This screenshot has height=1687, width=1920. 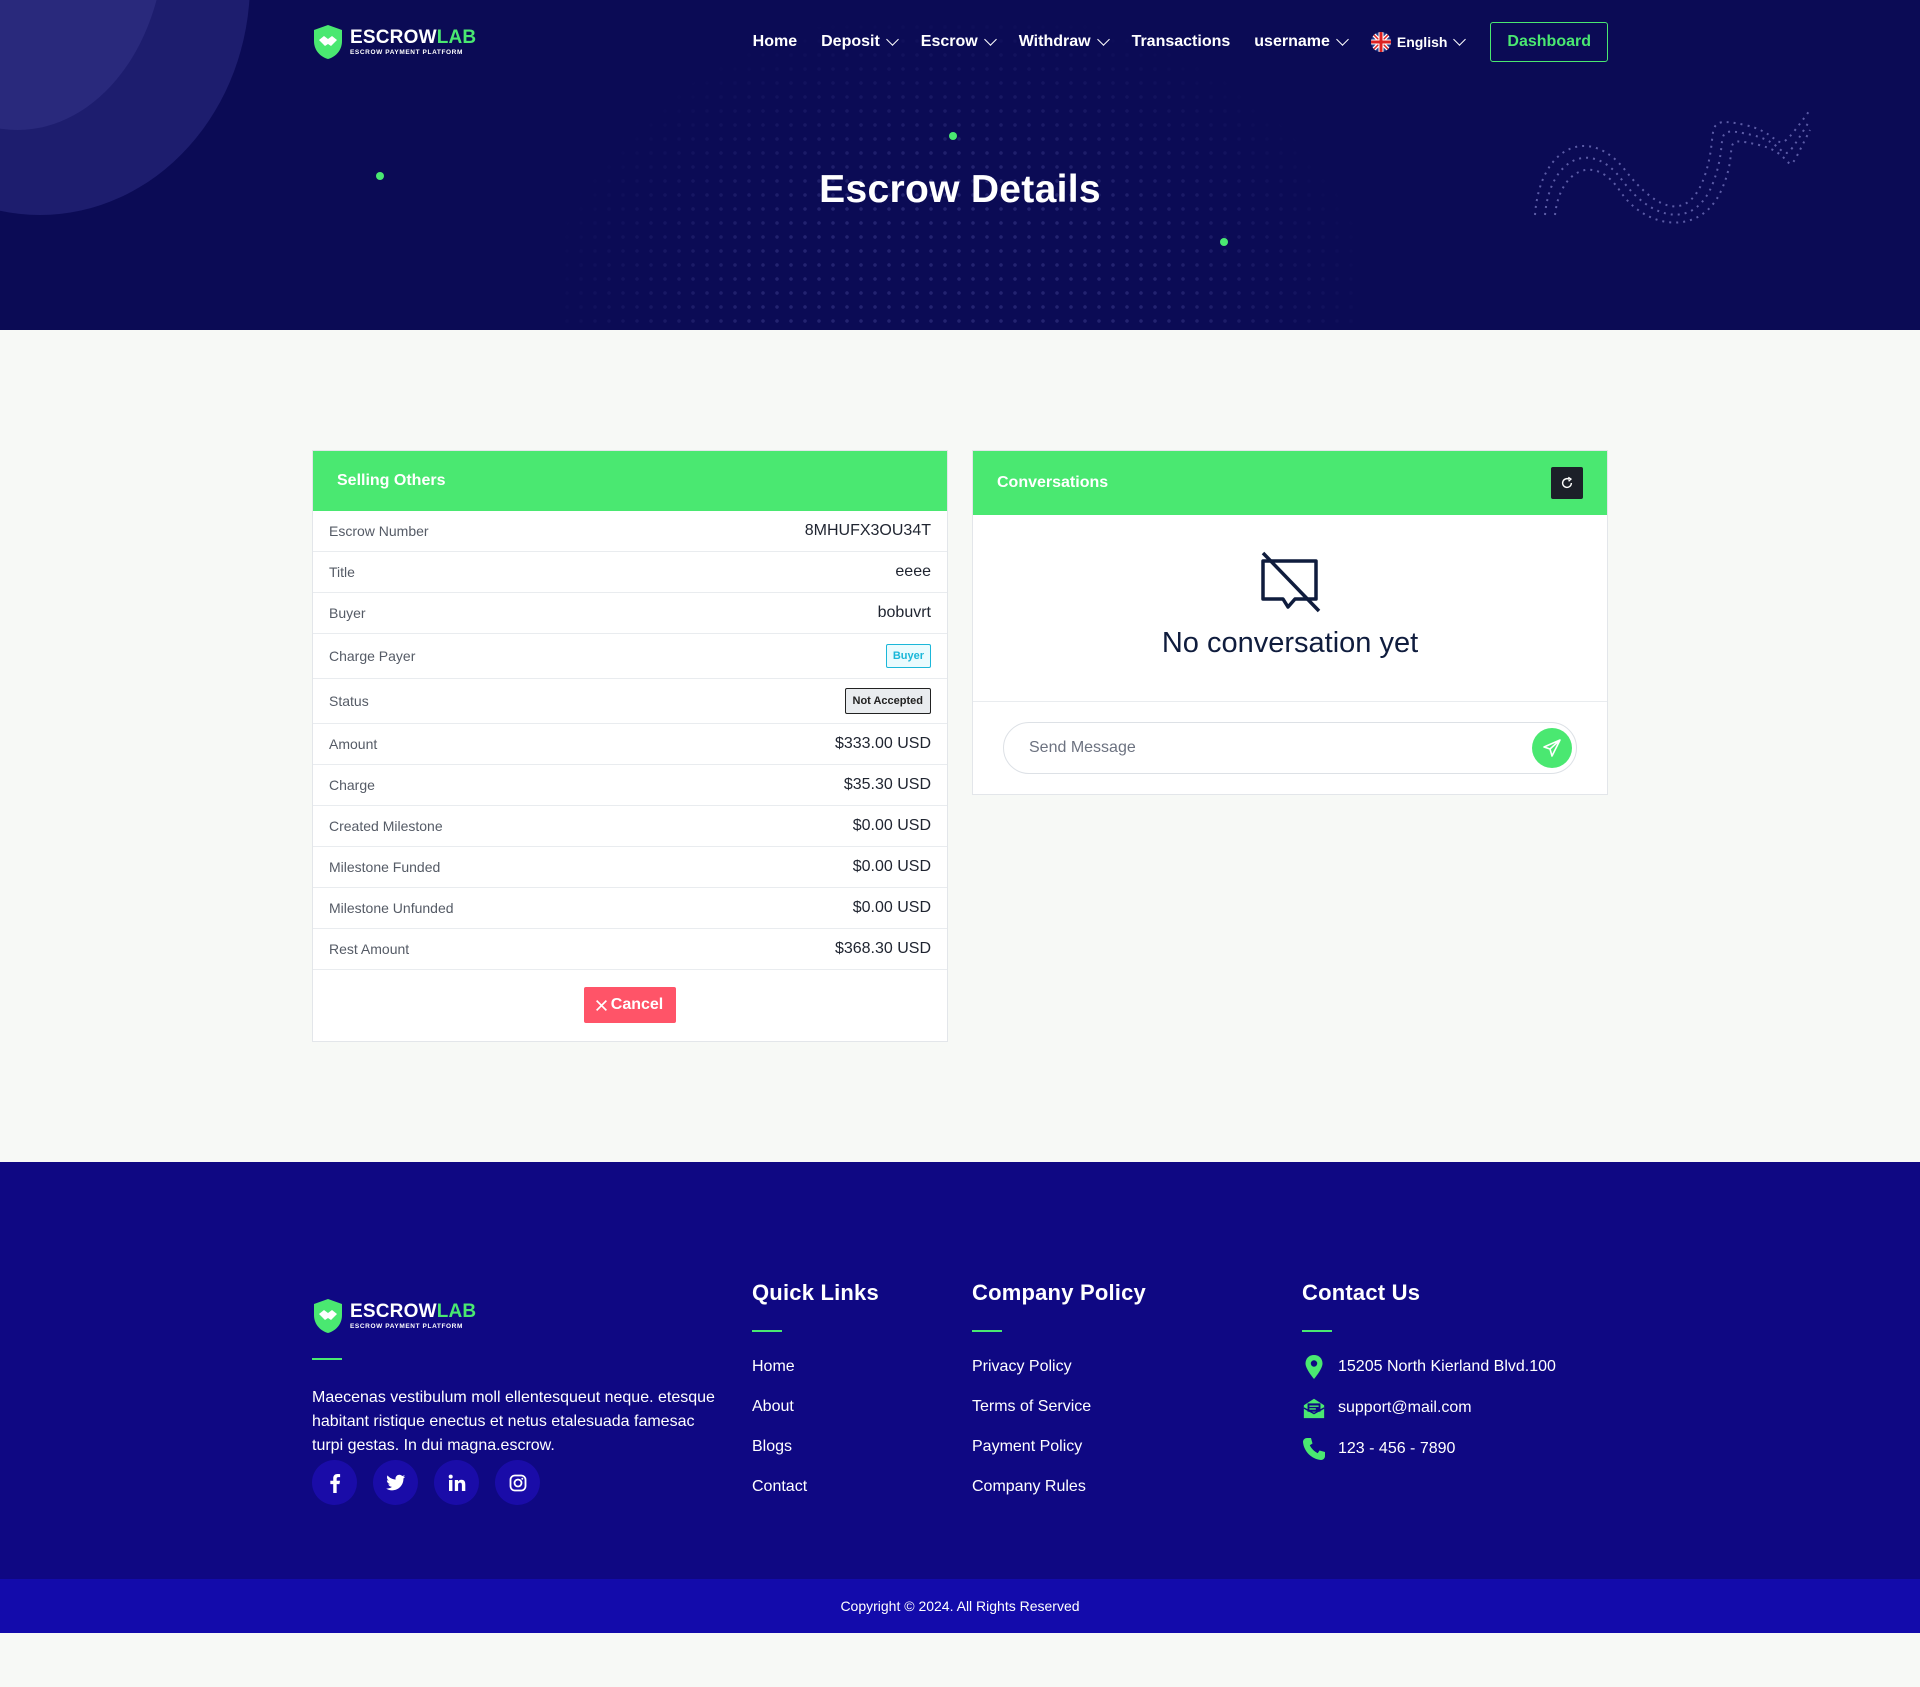 What do you see at coordinates (1290, 643) in the screenshot?
I see `empty-state-text: No conversation yet` at bounding box center [1290, 643].